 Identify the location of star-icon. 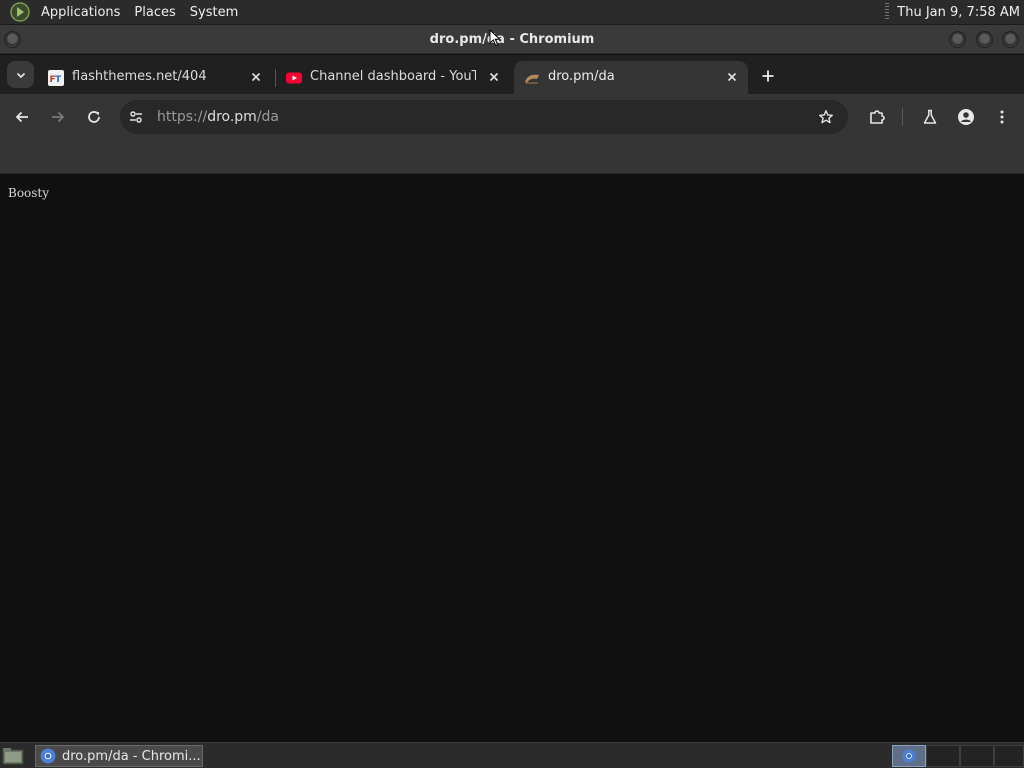
(826, 117).